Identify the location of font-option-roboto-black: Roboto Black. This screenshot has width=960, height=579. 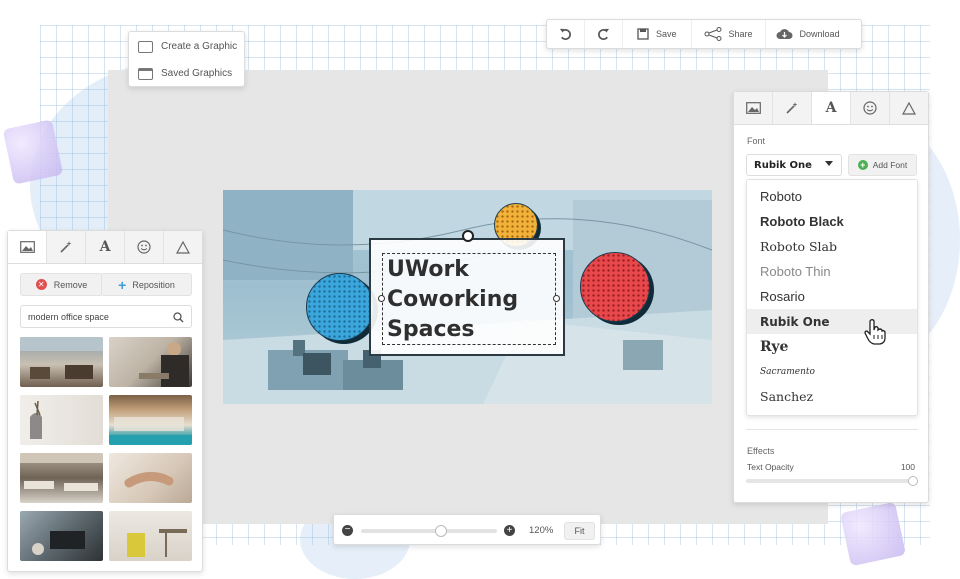
(832, 221).